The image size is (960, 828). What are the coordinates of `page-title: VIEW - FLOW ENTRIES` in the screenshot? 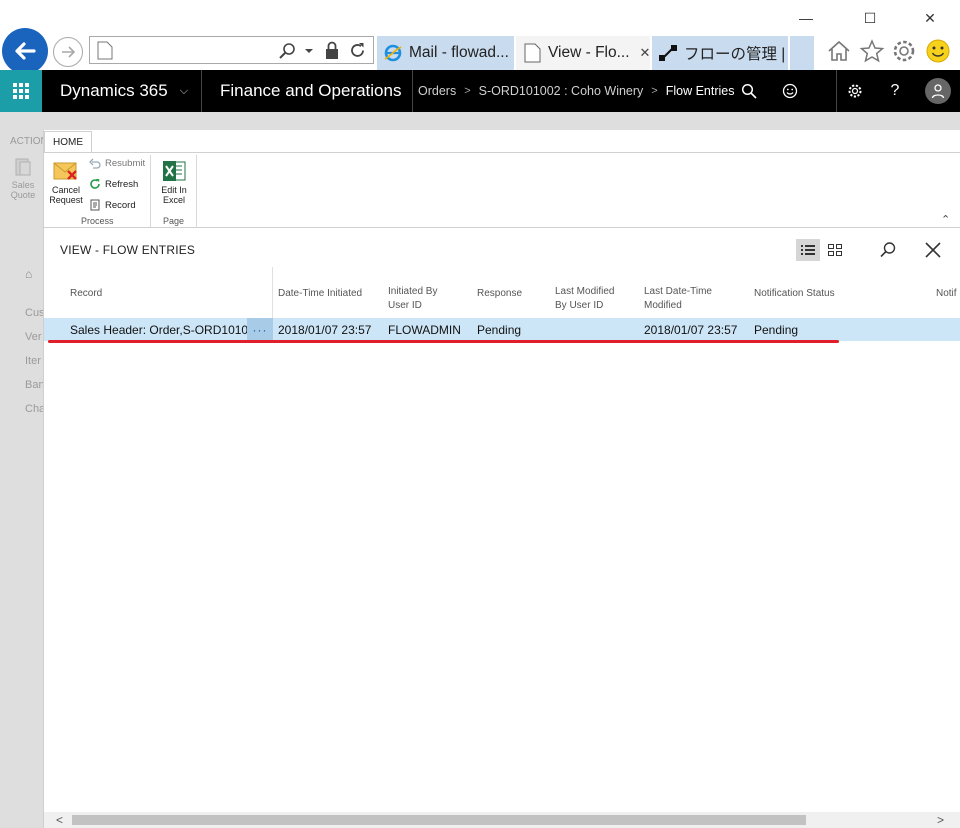 It's located at (128, 250).